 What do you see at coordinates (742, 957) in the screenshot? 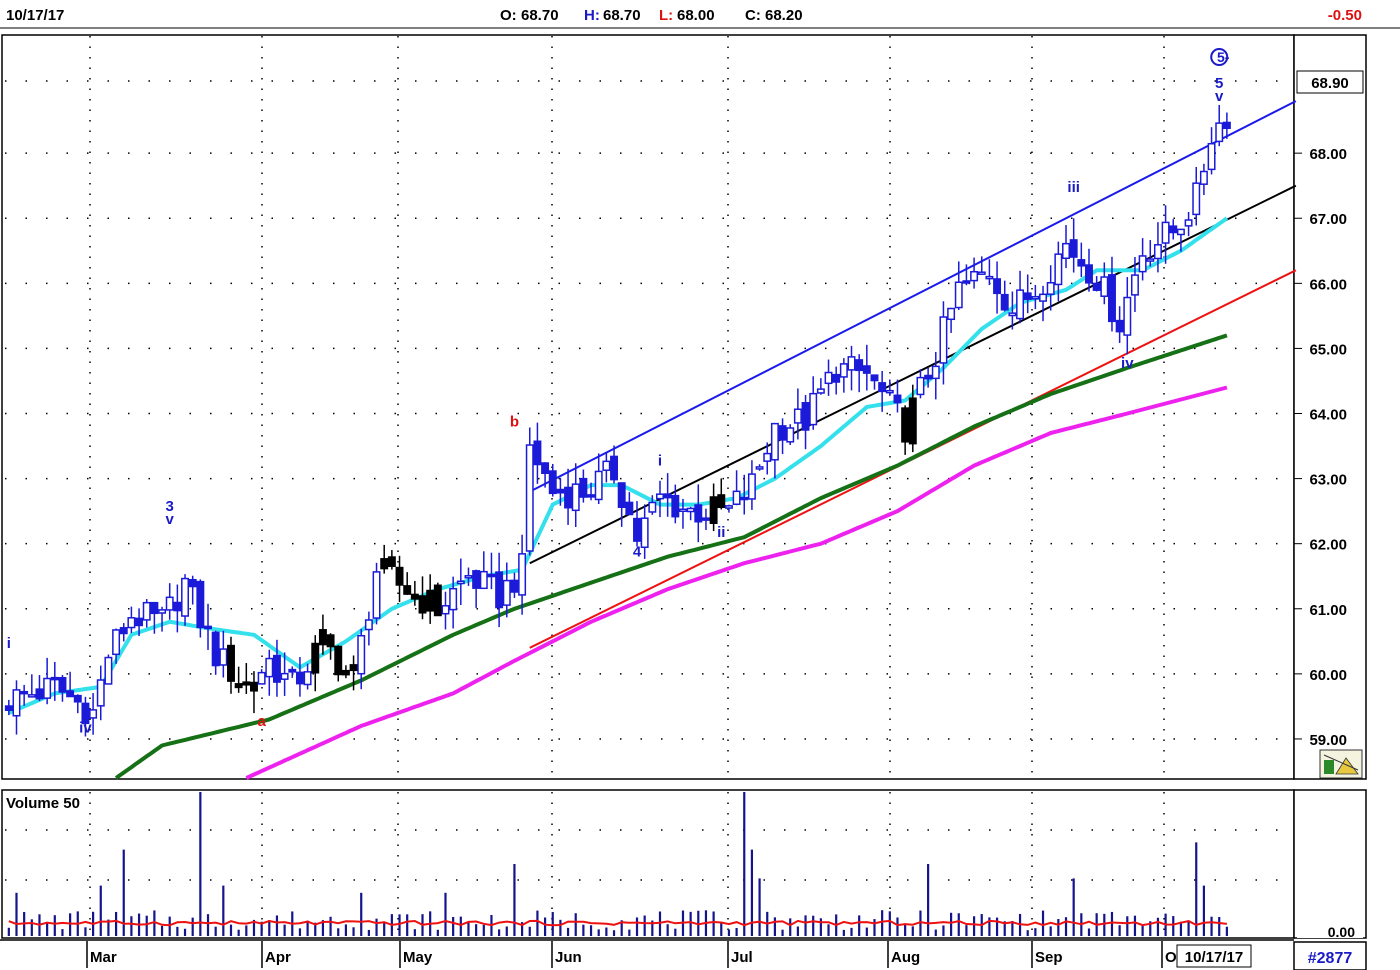
I see `month-label: Jul` at bounding box center [742, 957].